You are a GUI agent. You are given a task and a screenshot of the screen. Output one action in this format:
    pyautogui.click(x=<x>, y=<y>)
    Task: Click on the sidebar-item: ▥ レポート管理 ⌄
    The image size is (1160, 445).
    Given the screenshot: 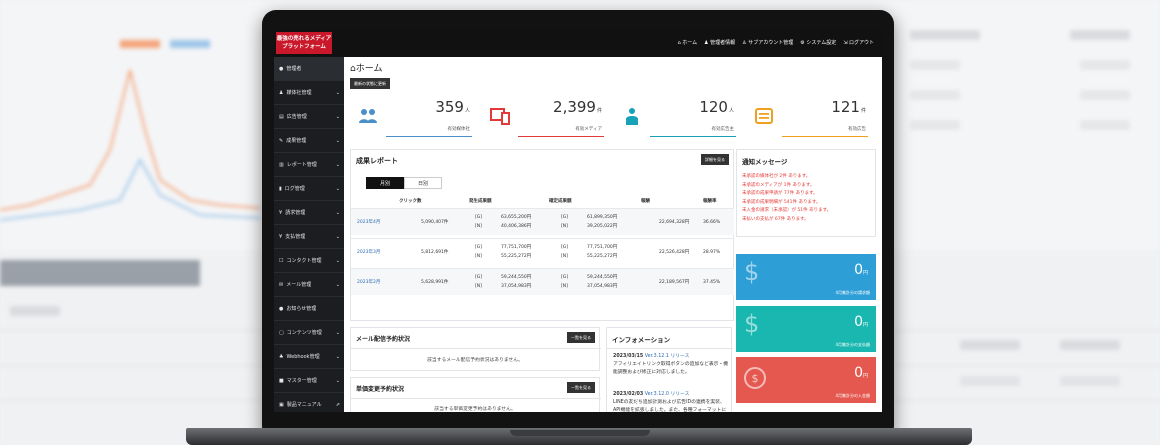 What is the action you would take?
    pyautogui.click(x=309, y=165)
    